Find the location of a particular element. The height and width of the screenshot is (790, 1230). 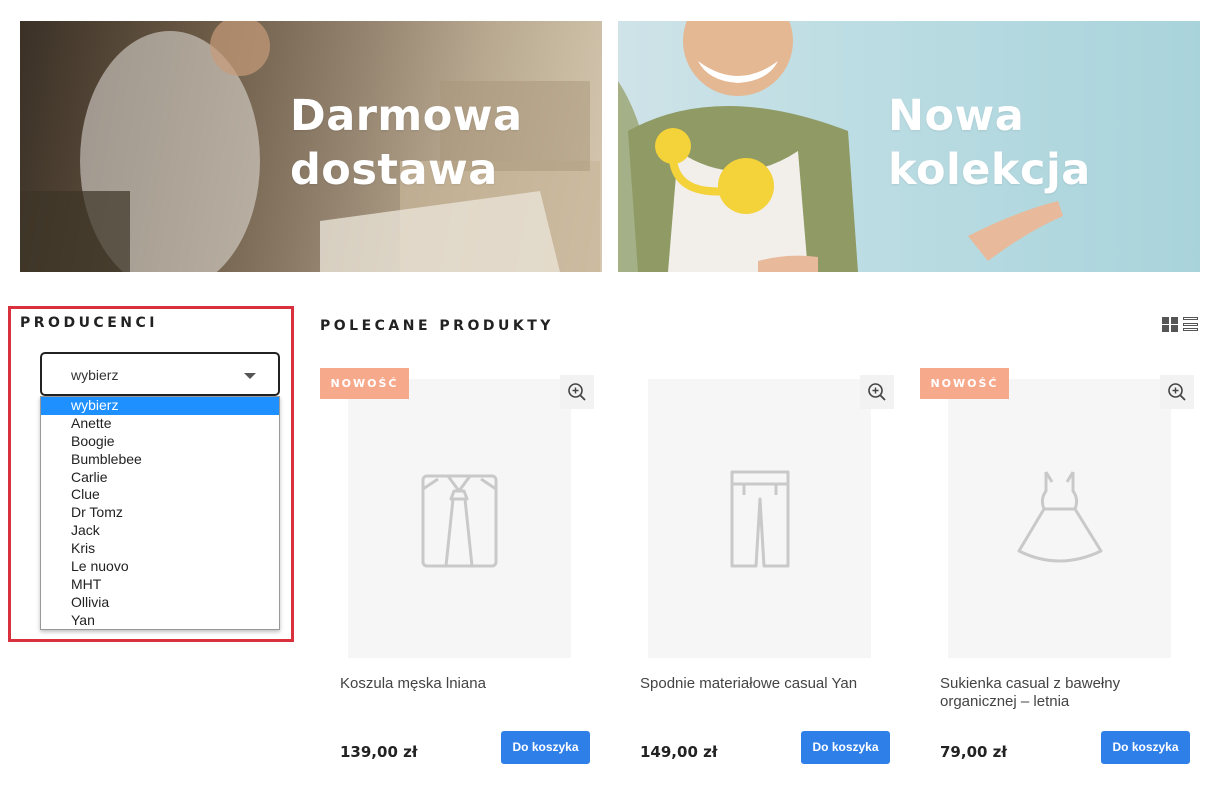

producer-option-jack: Jack is located at coordinates (160, 531).